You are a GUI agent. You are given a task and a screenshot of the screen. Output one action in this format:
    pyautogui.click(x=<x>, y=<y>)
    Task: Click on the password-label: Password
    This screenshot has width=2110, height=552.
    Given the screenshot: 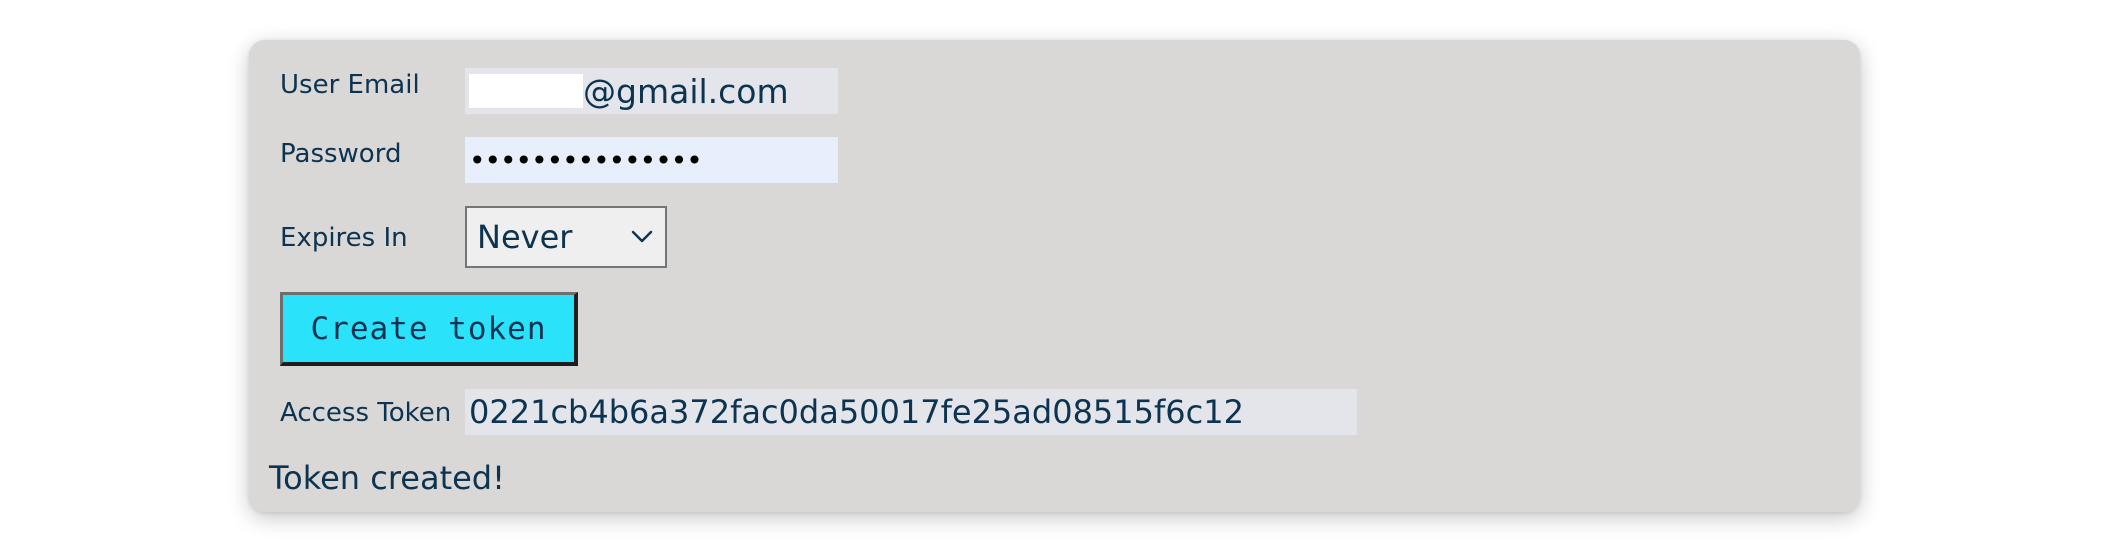 What is the action you would take?
    pyautogui.click(x=341, y=154)
    